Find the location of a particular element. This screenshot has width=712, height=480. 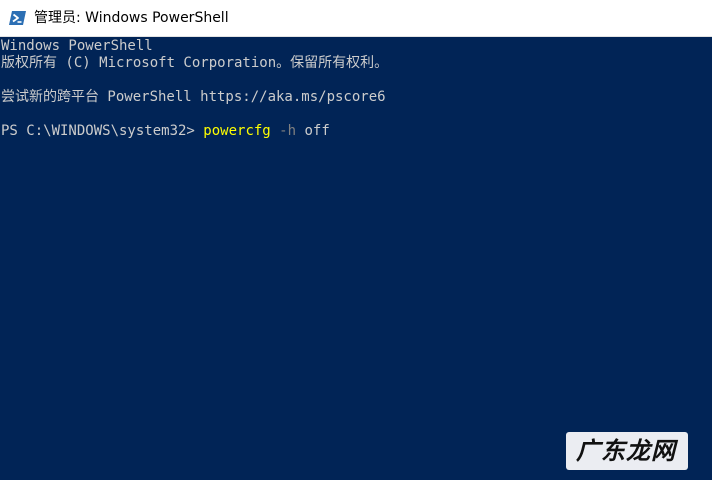

command-name: powercfg is located at coordinates (237, 131).